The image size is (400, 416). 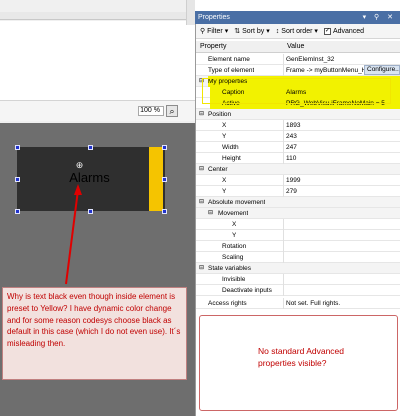 What do you see at coordinates (291, 191) in the screenshot?
I see `row-value: 279` at bounding box center [291, 191].